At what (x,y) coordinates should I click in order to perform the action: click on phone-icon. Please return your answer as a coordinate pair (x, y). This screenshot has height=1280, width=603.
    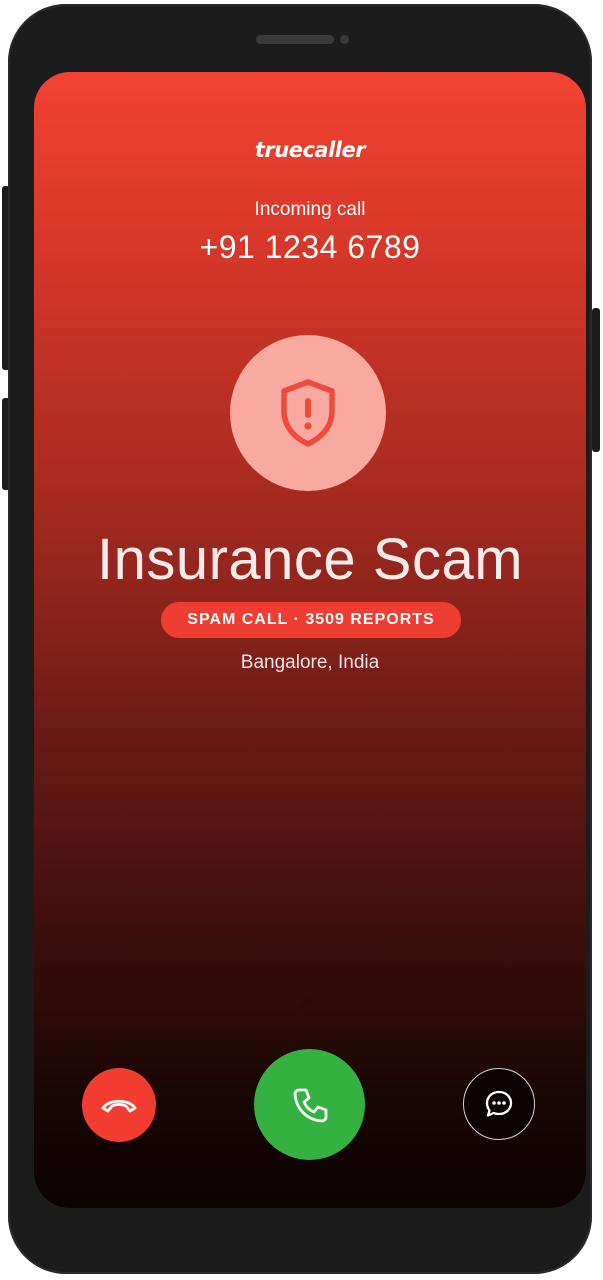
    Looking at the image, I should click on (310, 1105).